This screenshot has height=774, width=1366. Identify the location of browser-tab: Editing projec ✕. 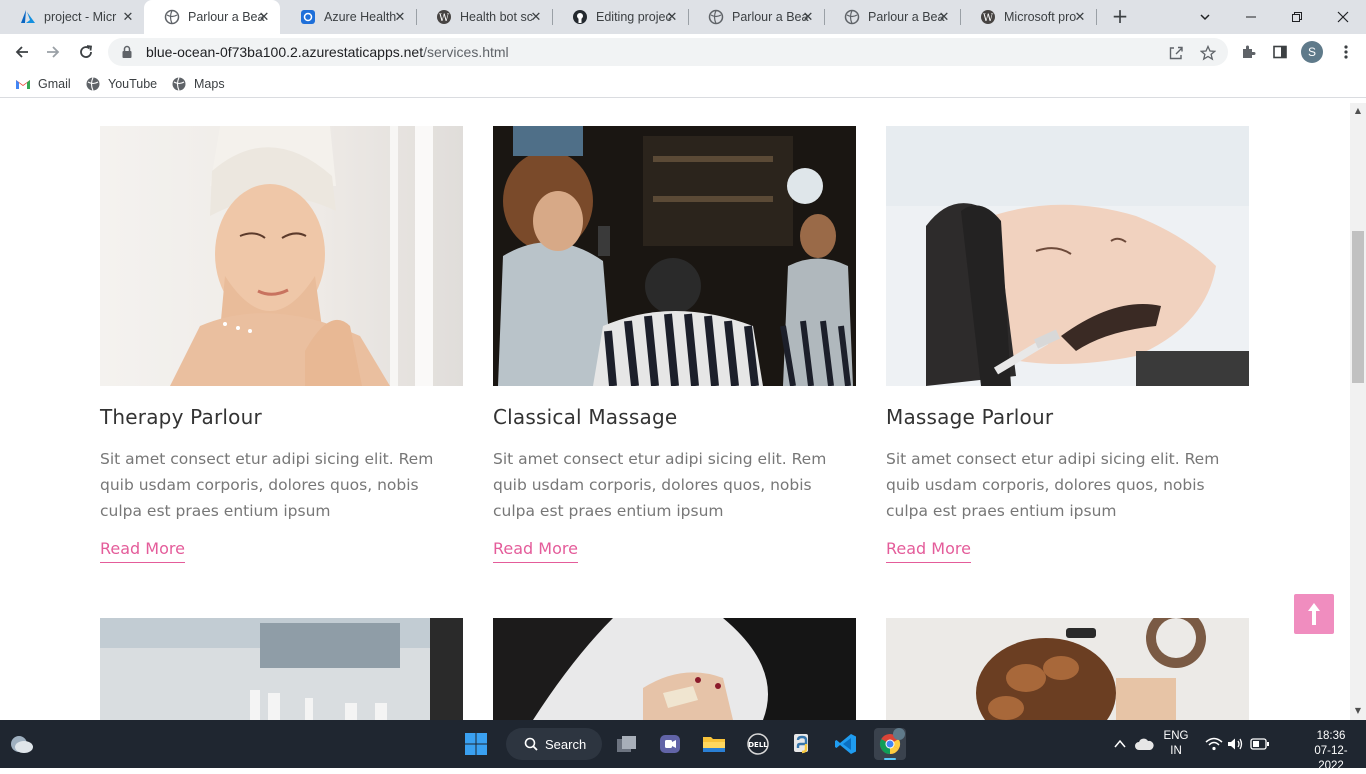
(620, 17).